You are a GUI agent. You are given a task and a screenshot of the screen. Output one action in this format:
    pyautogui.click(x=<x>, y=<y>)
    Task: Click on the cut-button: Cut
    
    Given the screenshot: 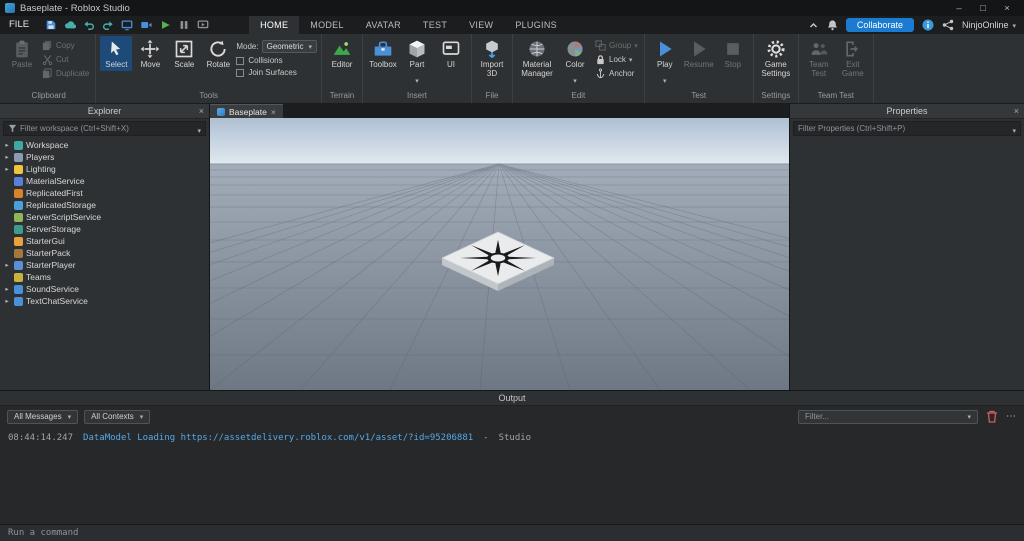 What is the action you would take?
    pyautogui.click(x=65, y=59)
    